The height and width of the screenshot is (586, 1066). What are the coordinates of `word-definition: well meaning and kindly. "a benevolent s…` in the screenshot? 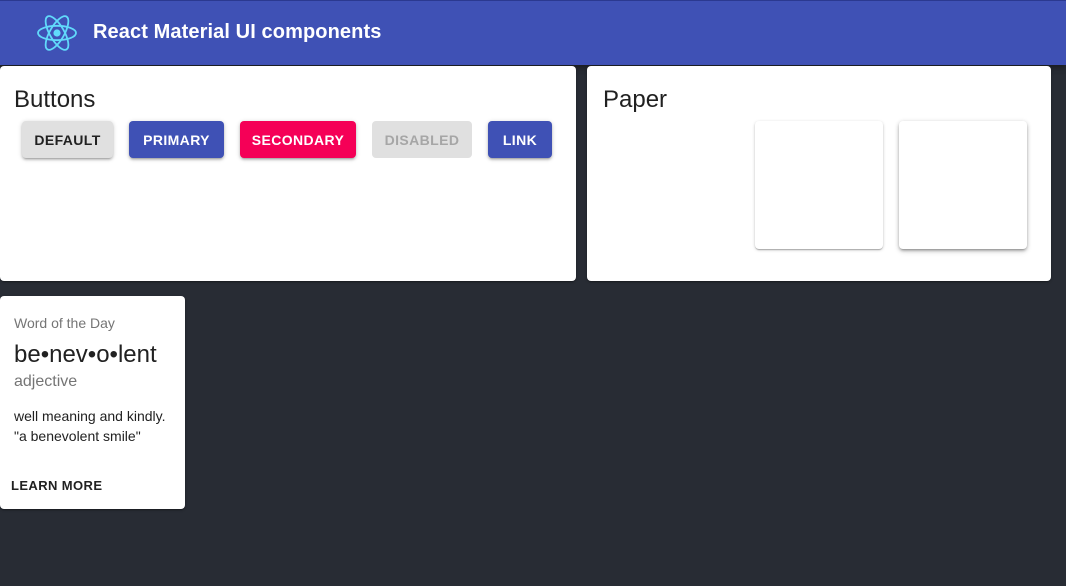 It's located at (90, 426).